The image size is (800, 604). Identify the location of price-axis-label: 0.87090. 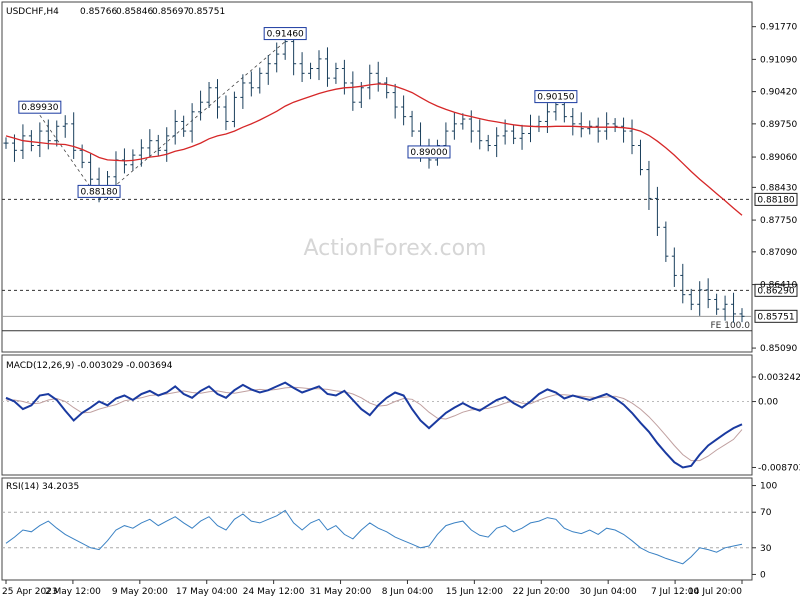
(778, 253).